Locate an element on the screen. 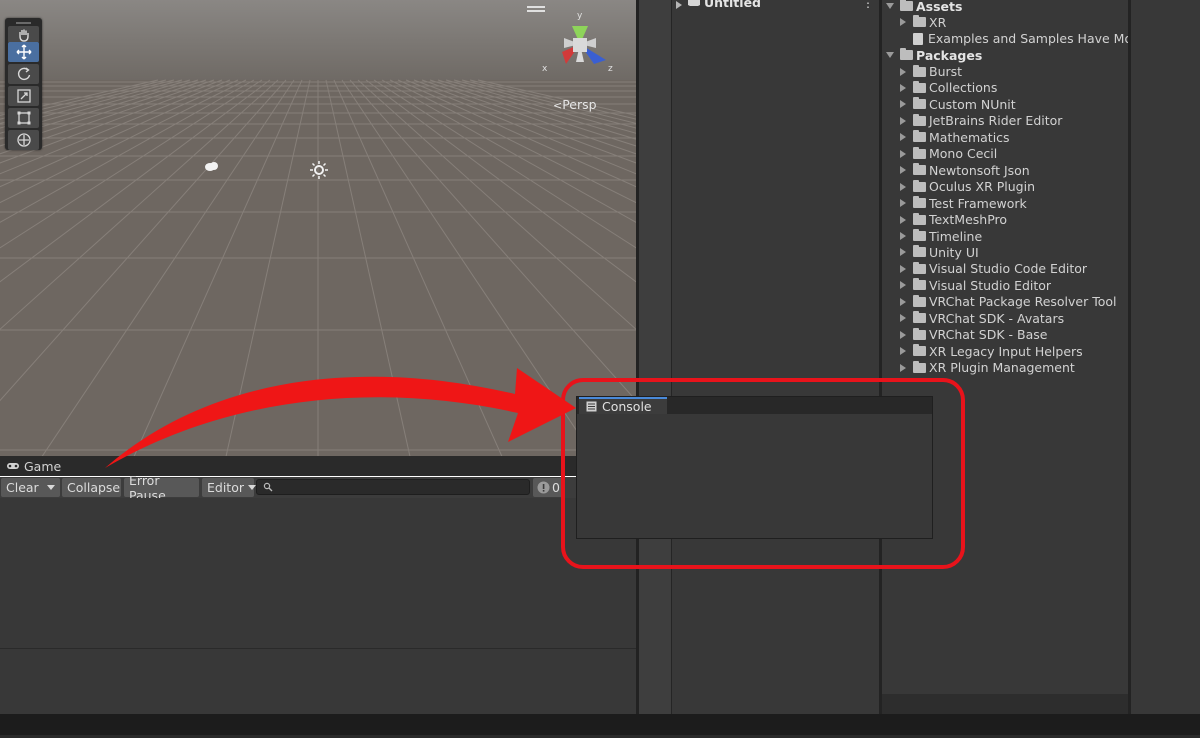 Image resolution: width=1200 pixels, height=738 pixels. rect-tool-icon is located at coordinates (23, 118).